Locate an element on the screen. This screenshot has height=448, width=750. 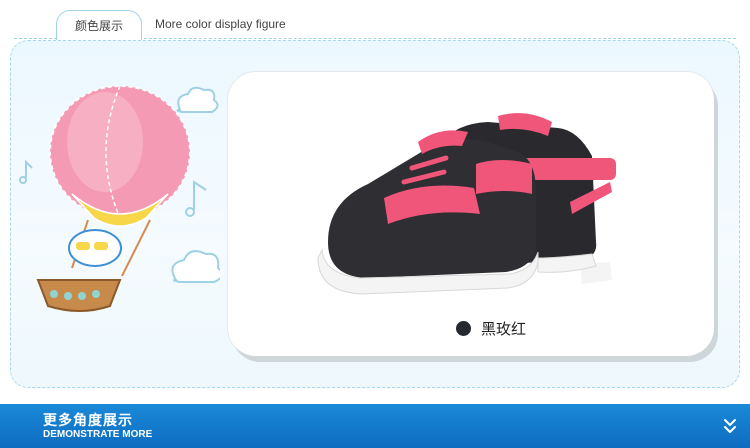
more-angles-bar: 更多角度展示 DEMONSTRATE MORE is located at coordinates (375, 426).